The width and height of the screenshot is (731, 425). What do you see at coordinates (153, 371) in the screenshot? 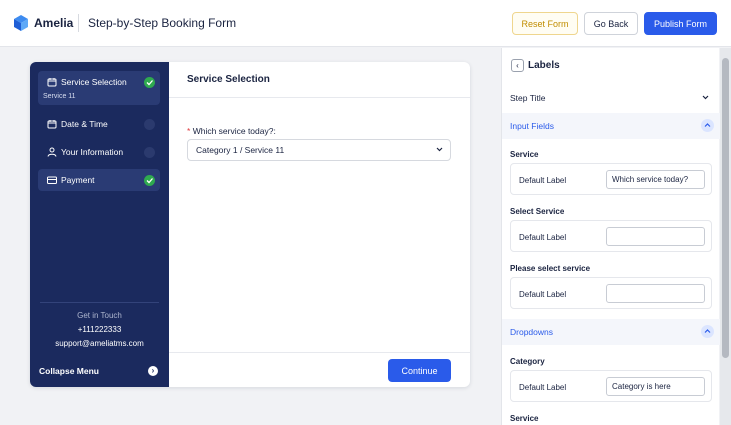
I see `arrow-right-icon: ›` at bounding box center [153, 371].